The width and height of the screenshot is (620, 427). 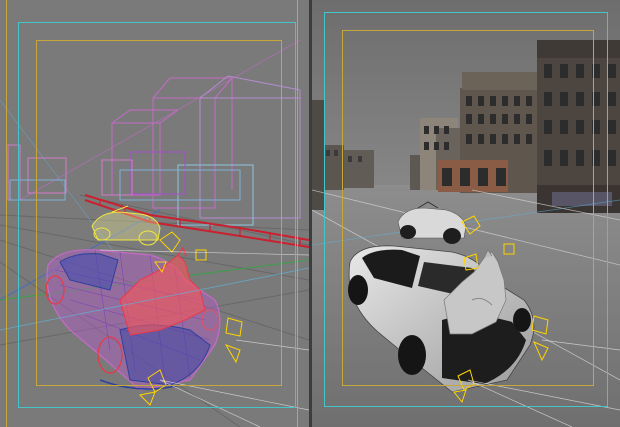 I want to click on mustang-wireframe, so click(x=133, y=318).